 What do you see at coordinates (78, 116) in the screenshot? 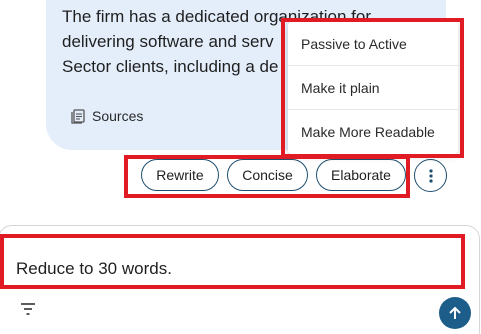
I see `document-icon` at bounding box center [78, 116].